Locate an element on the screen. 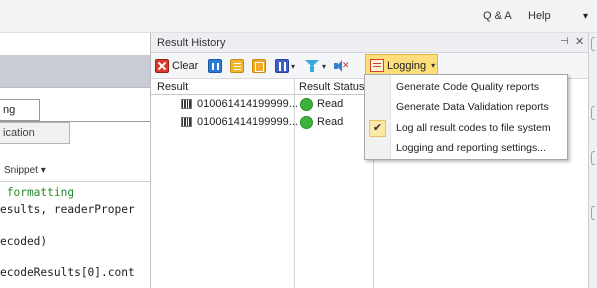  menu-item-log-all: ✔ Log all result codes to file system is located at coordinates (466, 128).